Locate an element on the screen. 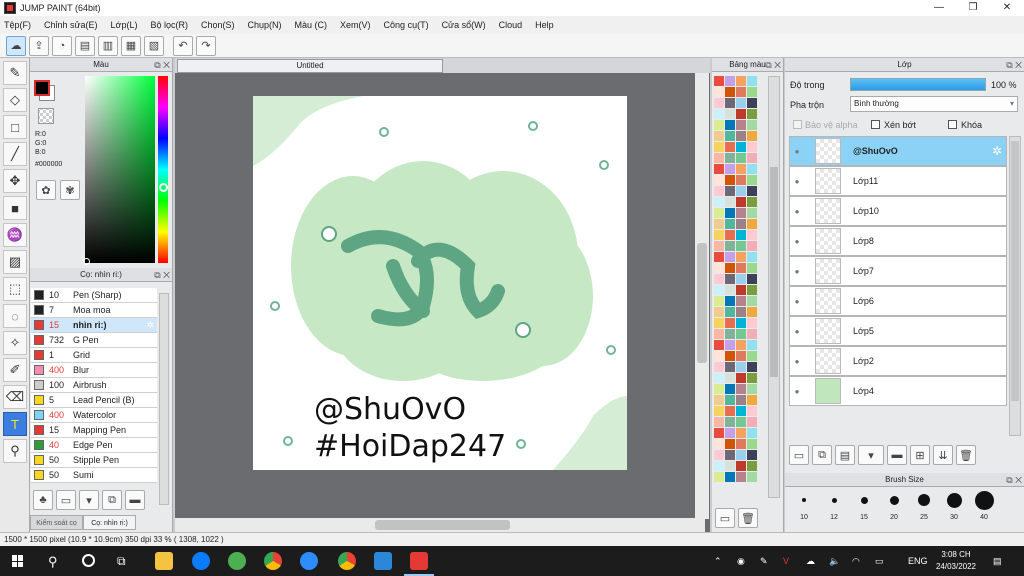 Image resolution: width=1024 pixels, height=576 pixels. menu-capture: Chụp(N) is located at coordinates (265, 25).